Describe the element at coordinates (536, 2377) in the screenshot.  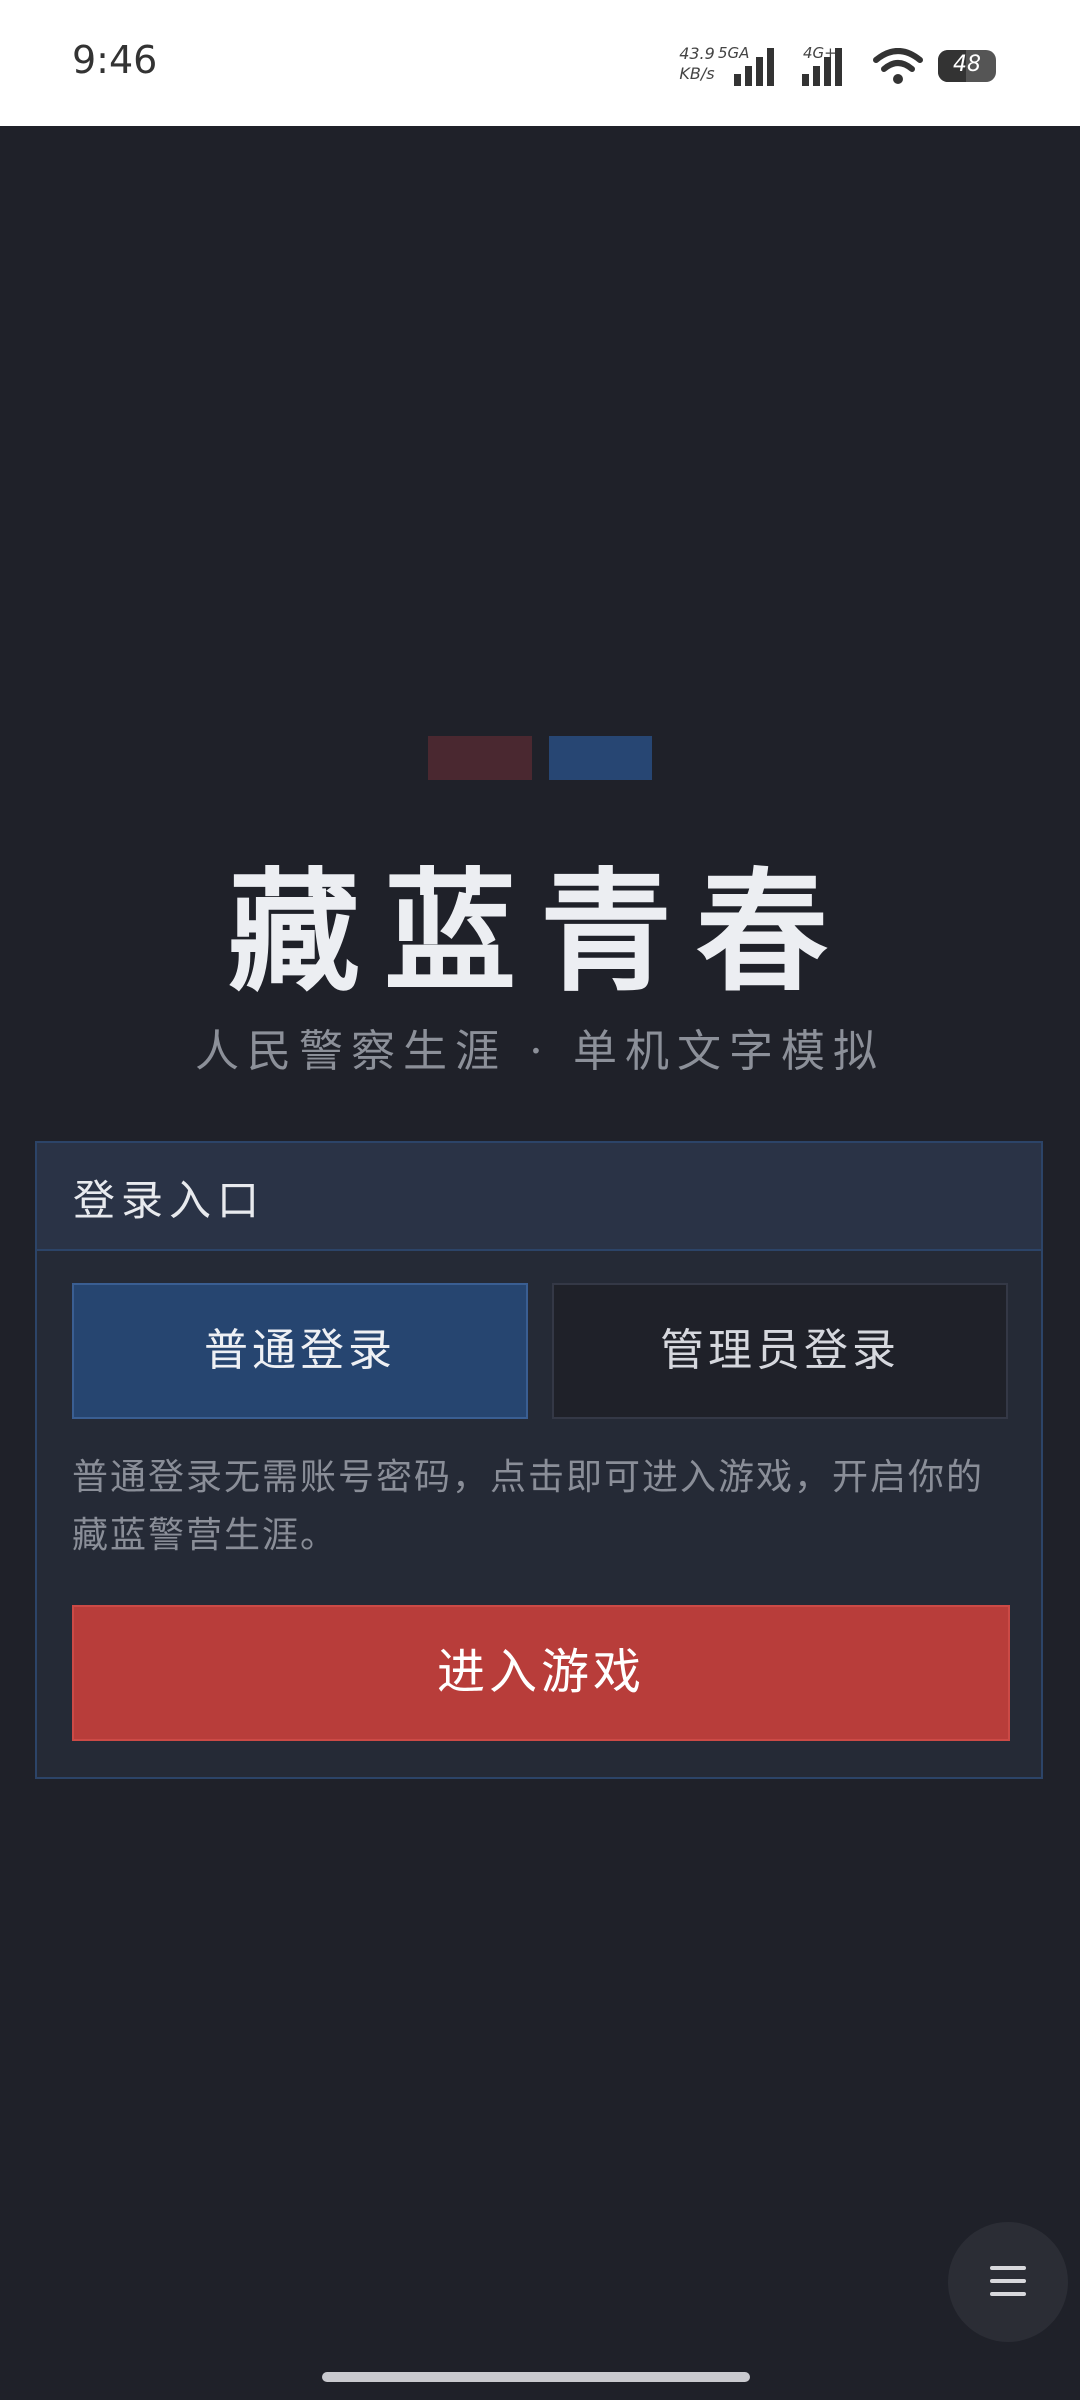
I see `home-indicator` at that location.